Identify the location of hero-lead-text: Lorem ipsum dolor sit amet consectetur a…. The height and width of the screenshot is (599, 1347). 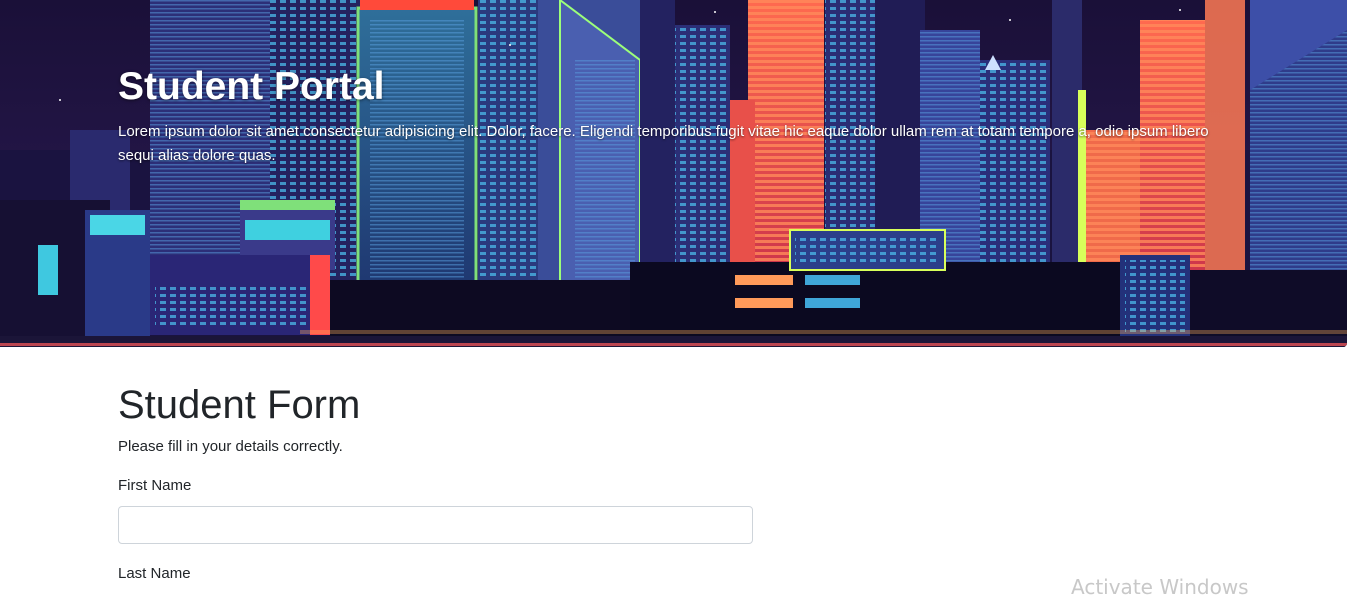
(663, 143).